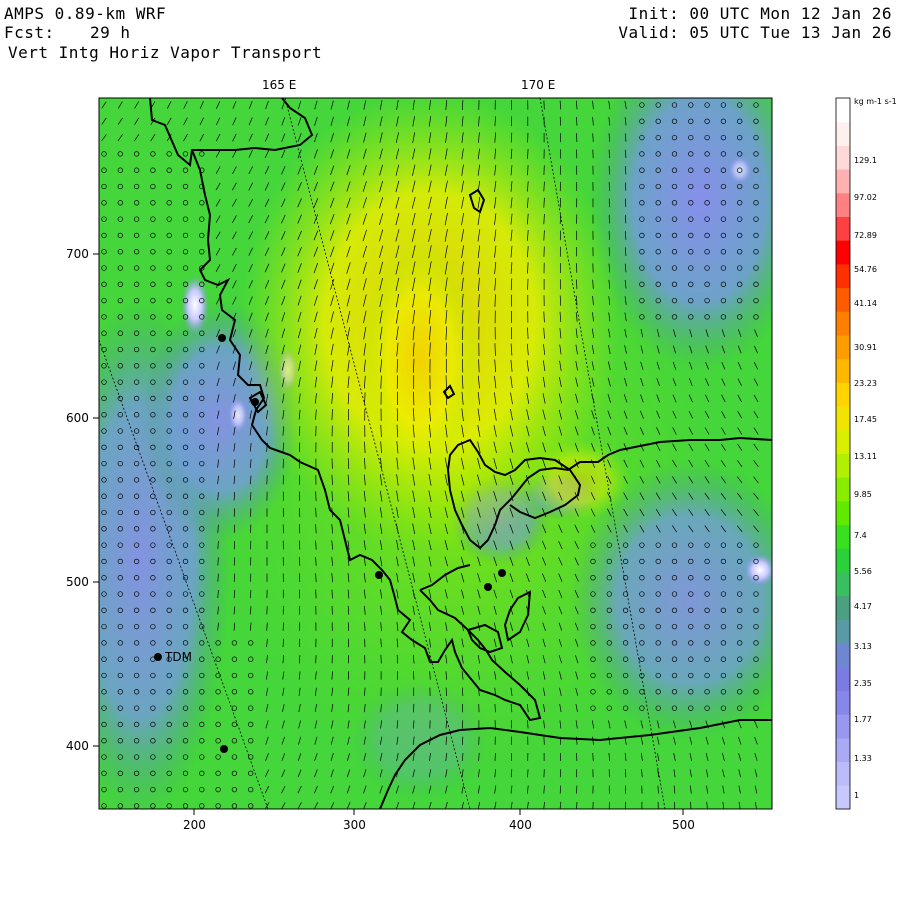 Image resolution: width=900 pixels, height=900 pixels. I want to click on x-tick-500: 500, so click(683, 825).